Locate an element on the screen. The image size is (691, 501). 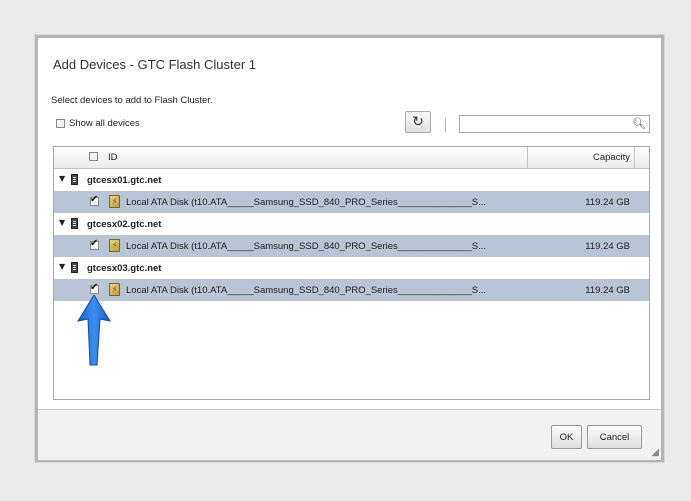
show-all-checkbox-box is located at coordinates (60, 123).